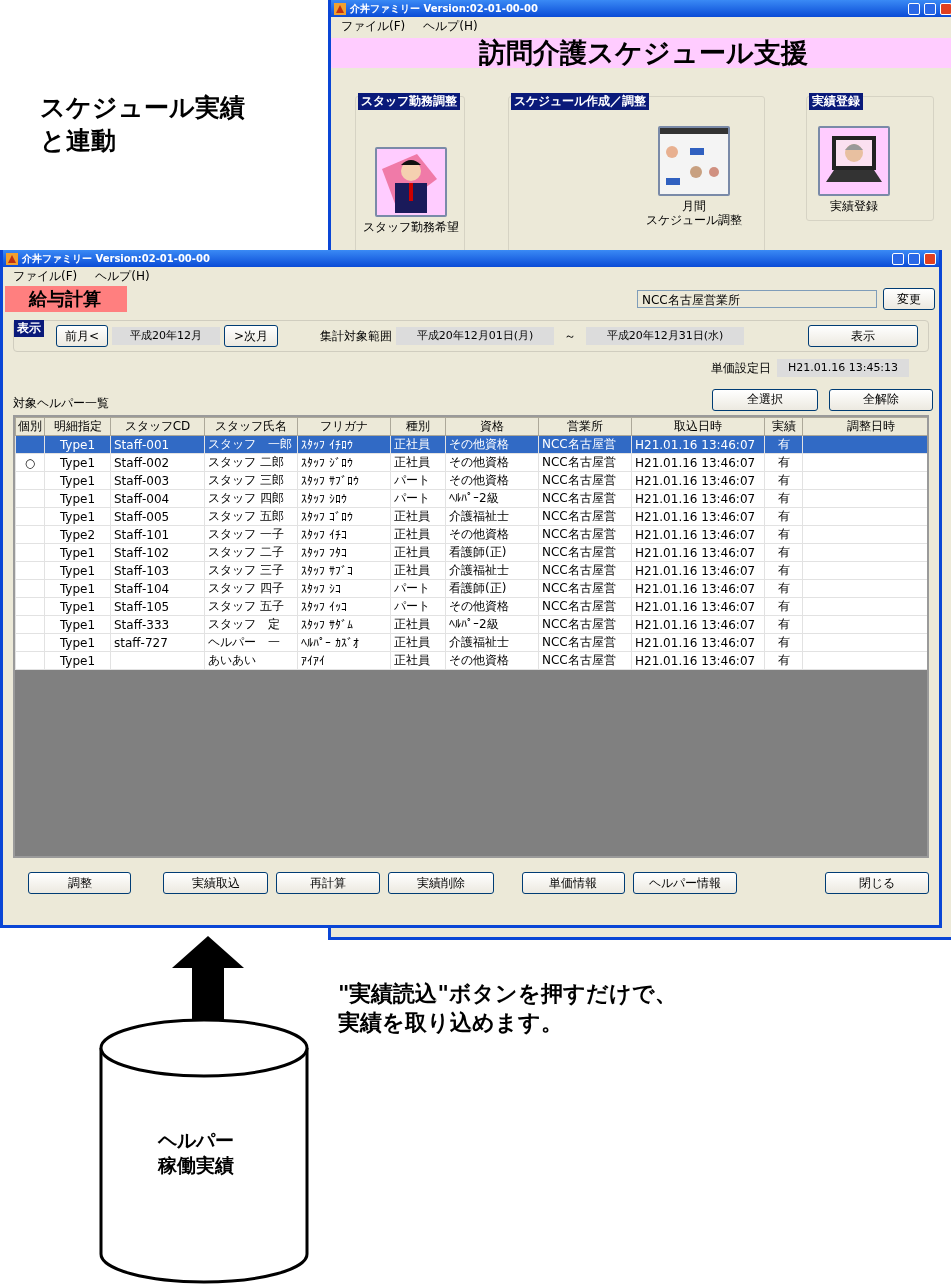  I want to click on column-header: 個別, so click(30, 426).